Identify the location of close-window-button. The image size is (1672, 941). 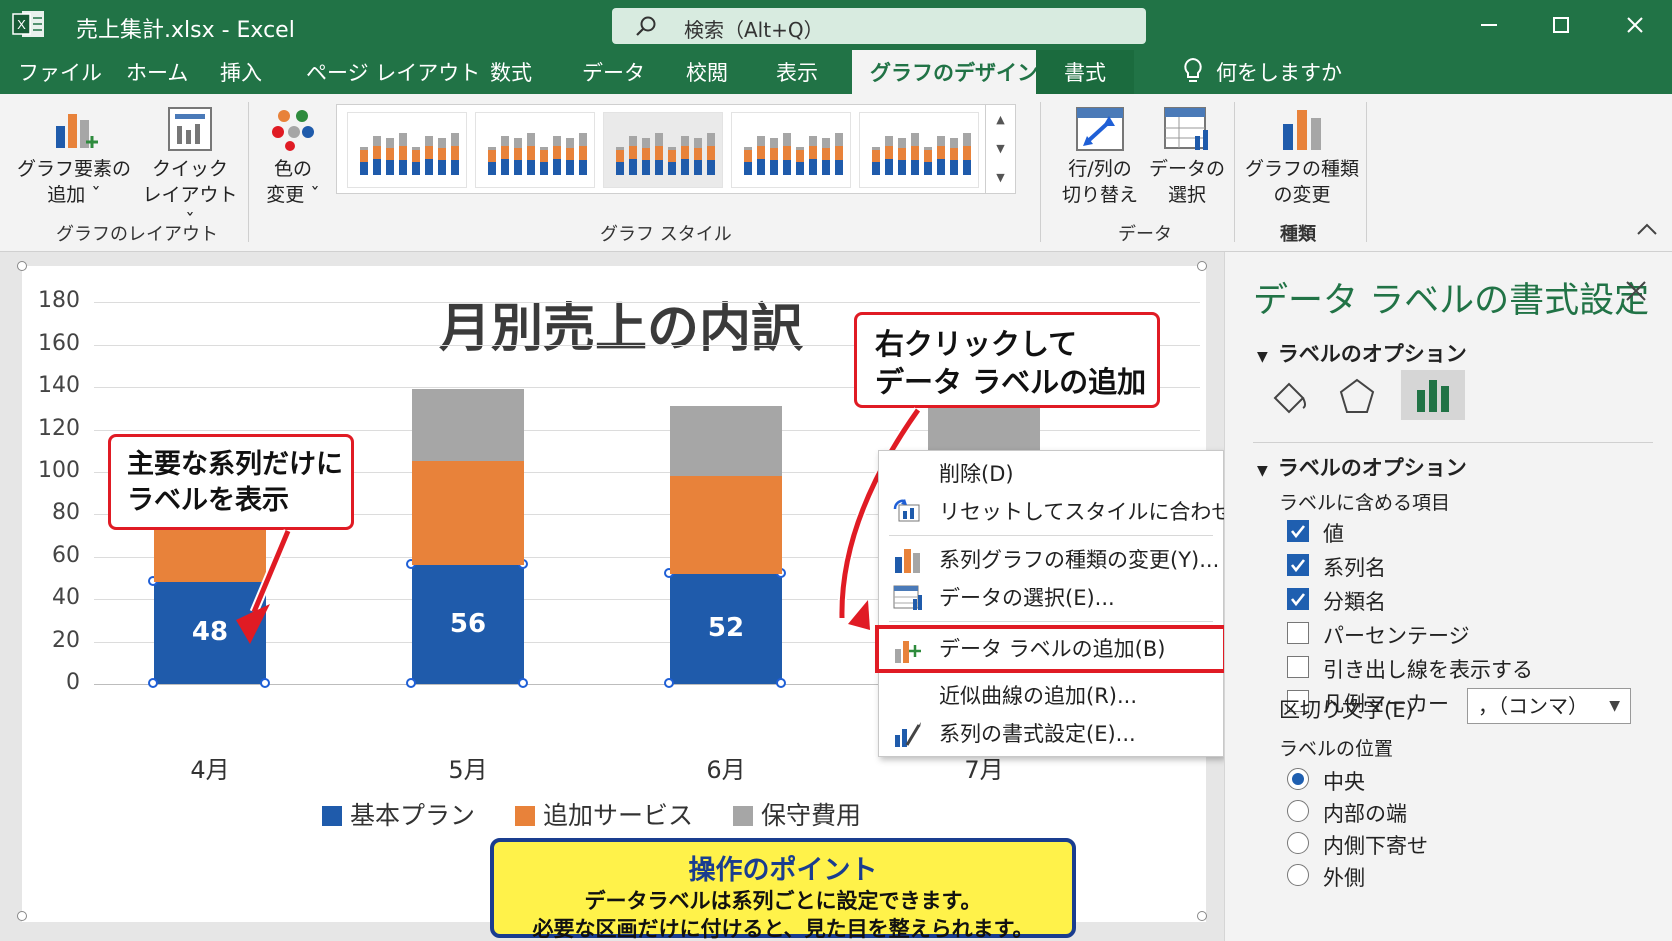
(1635, 25).